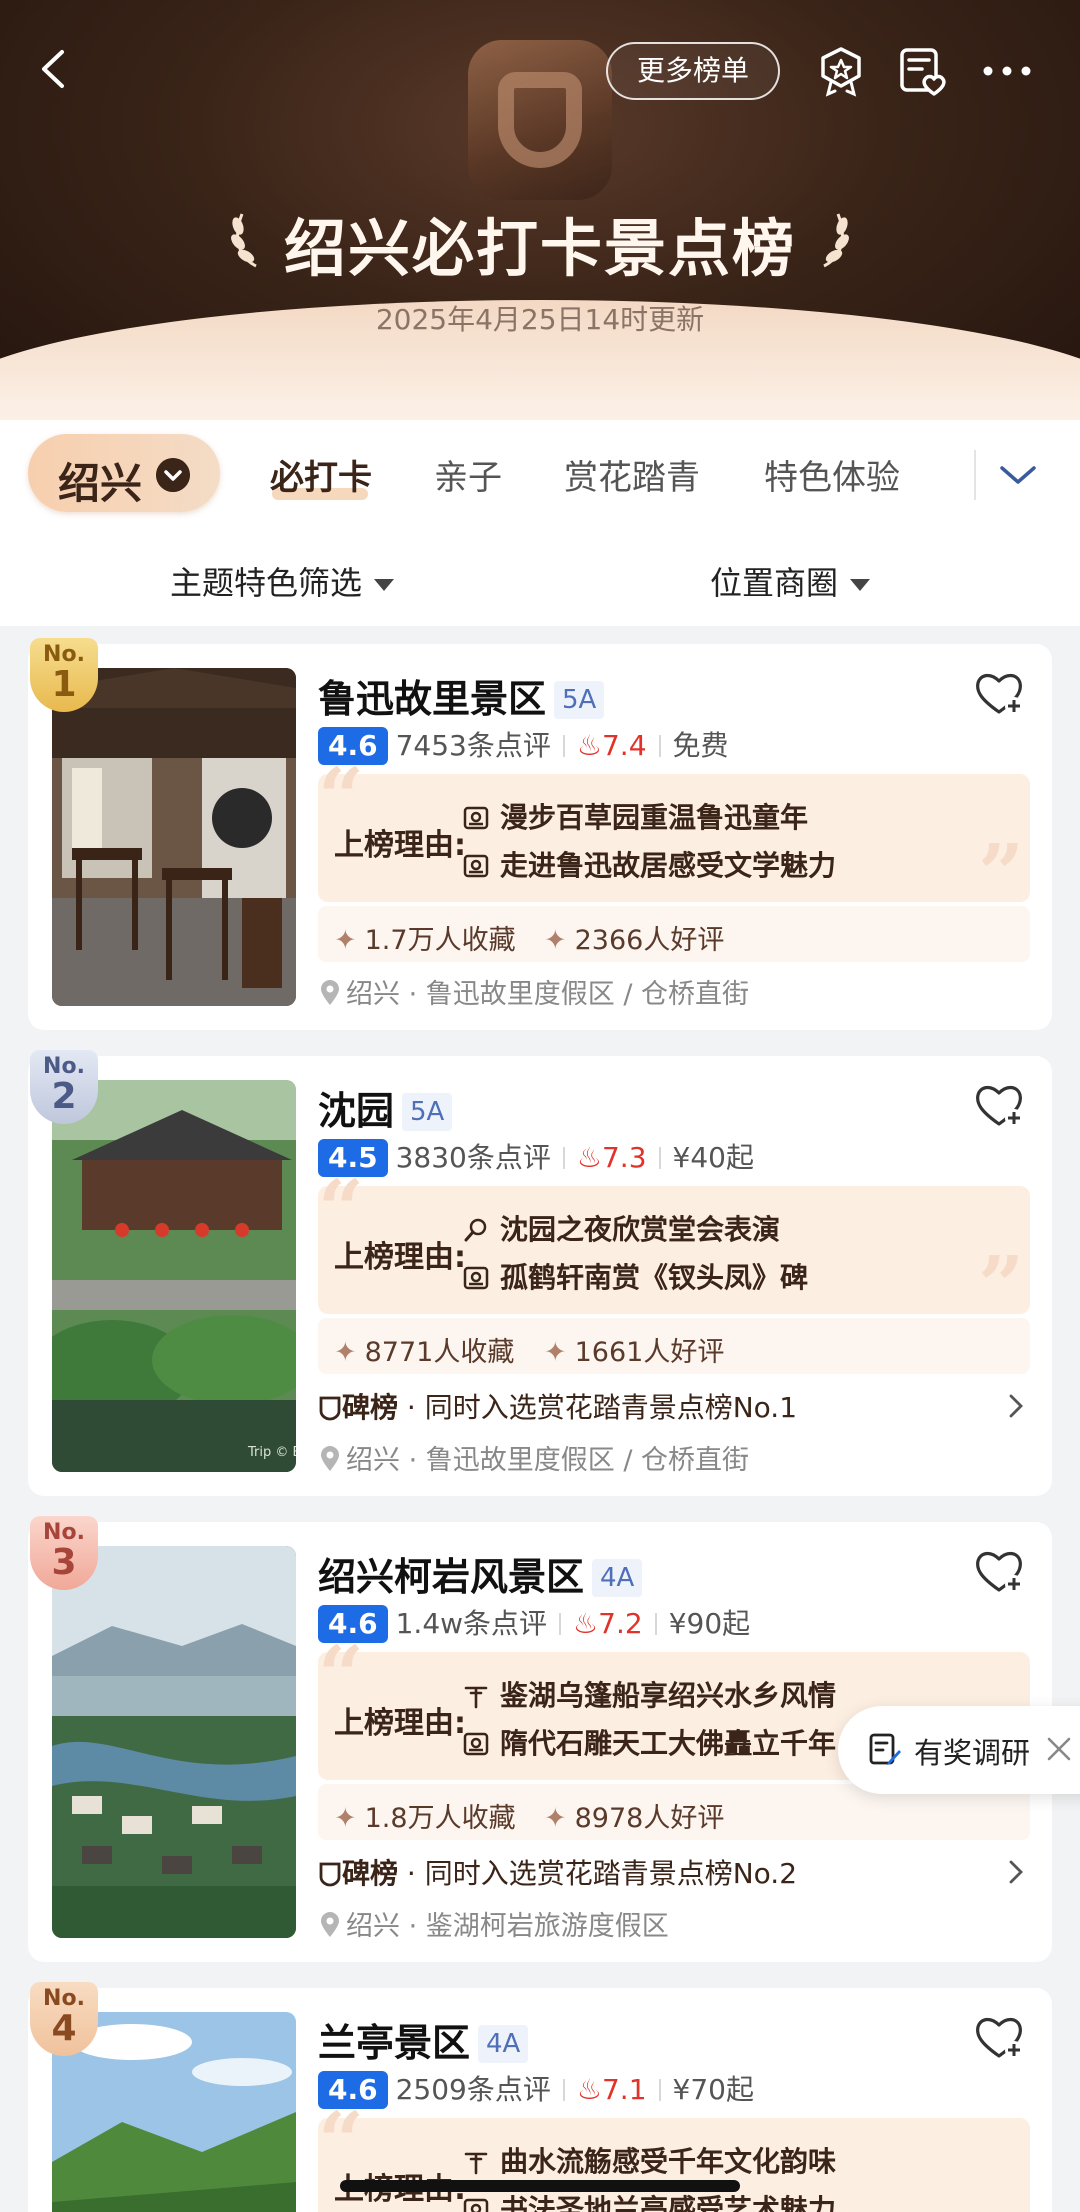  What do you see at coordinates (540, 475) in the screenshot?
I see `category-tabs: 绍兴 必打卡 亲子 赏花踏青 特色体验` at bounding box center [540, 475].